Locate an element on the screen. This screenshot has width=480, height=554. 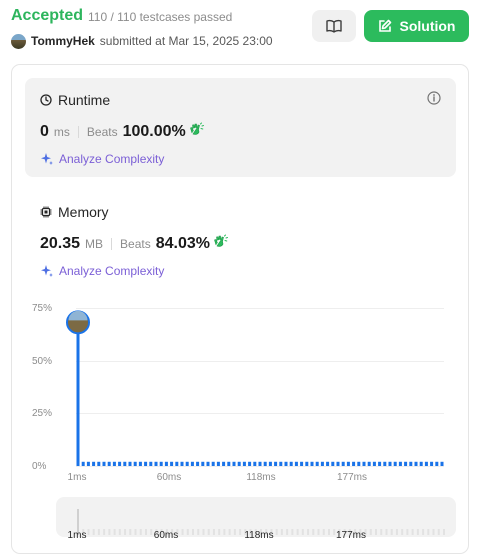
range-scrubber: 1ms 60ms 118ms 177ms is located at coordinates (256, 519).